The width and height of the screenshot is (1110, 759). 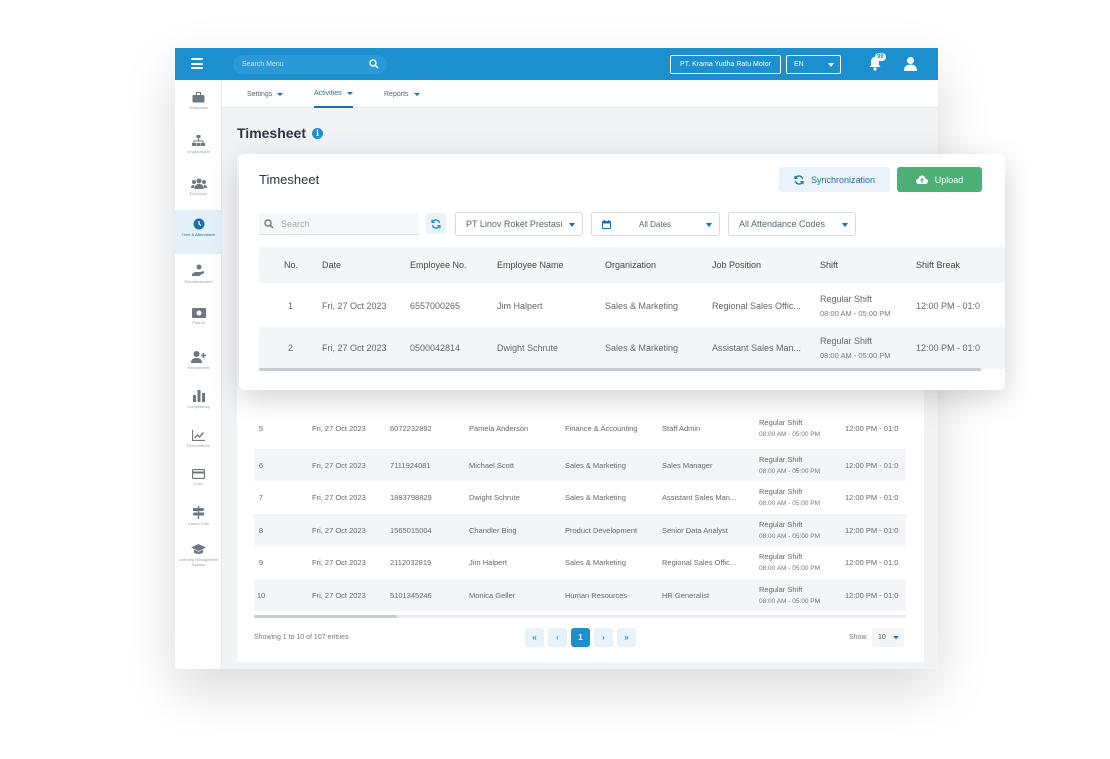 I want to click on table-horizontal-scrollbar, so click(x=580, y=616).